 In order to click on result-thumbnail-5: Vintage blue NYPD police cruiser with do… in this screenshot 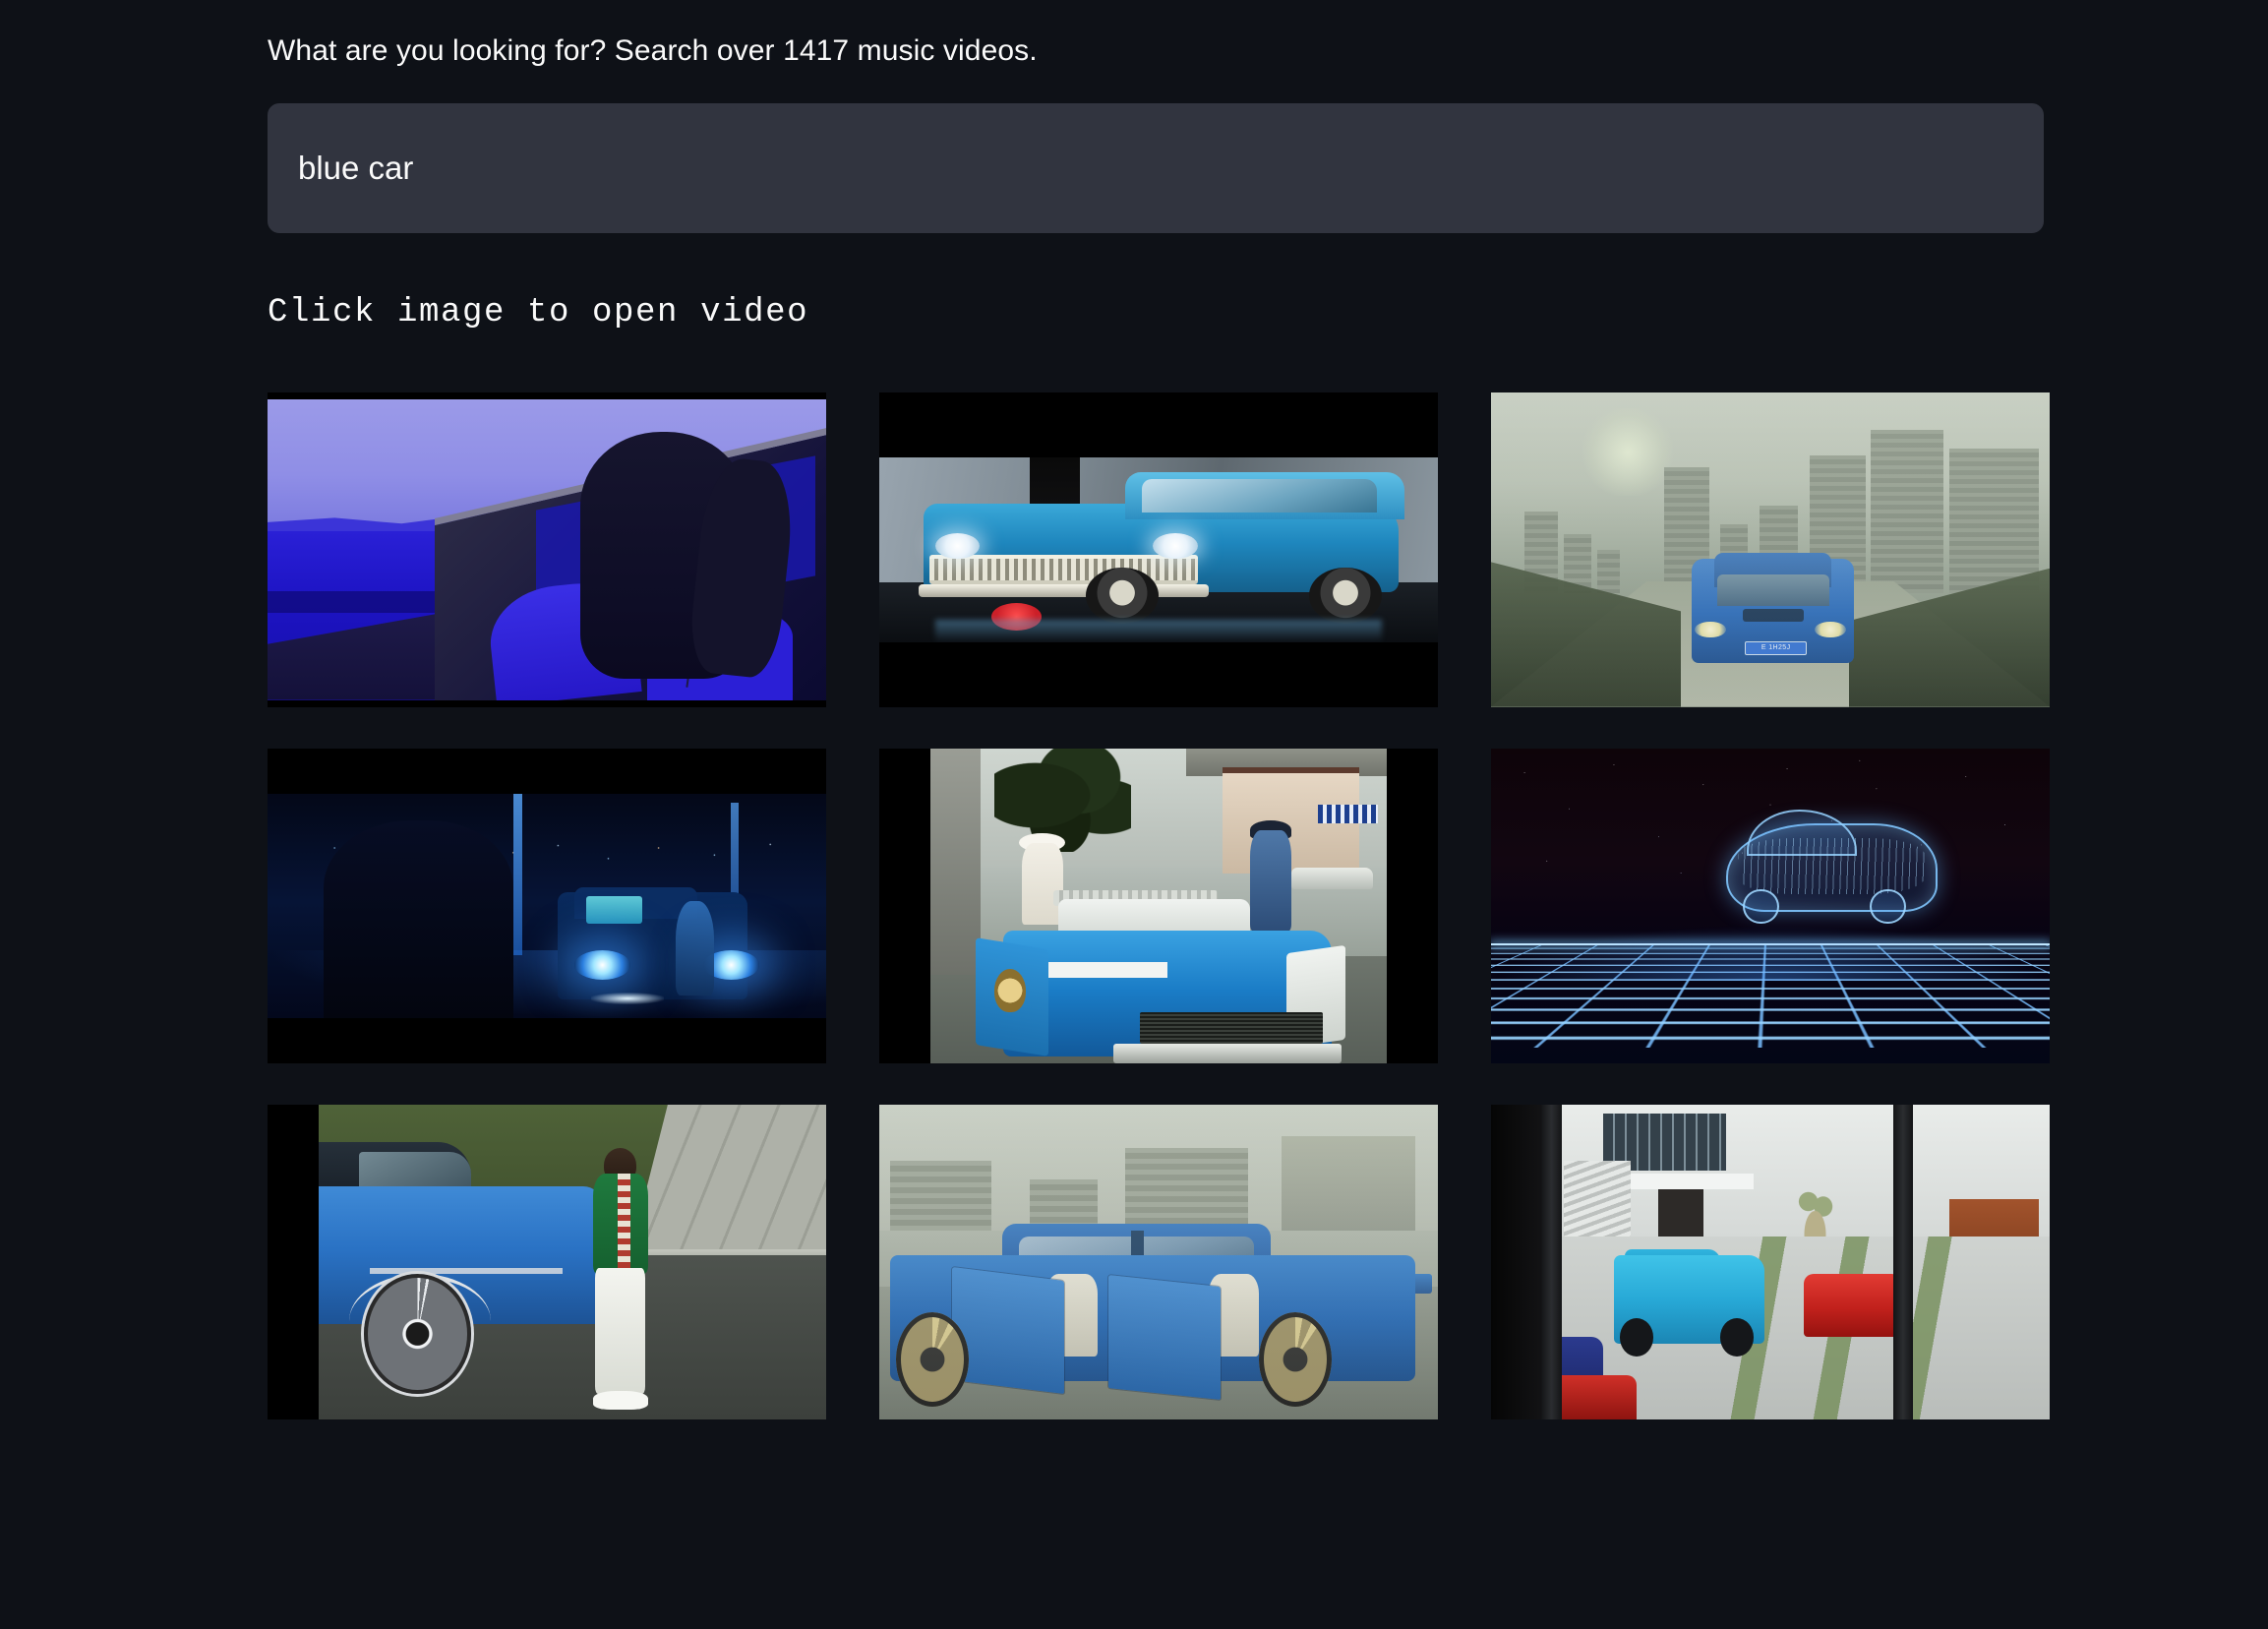, I will do `click(1158, 906)`.